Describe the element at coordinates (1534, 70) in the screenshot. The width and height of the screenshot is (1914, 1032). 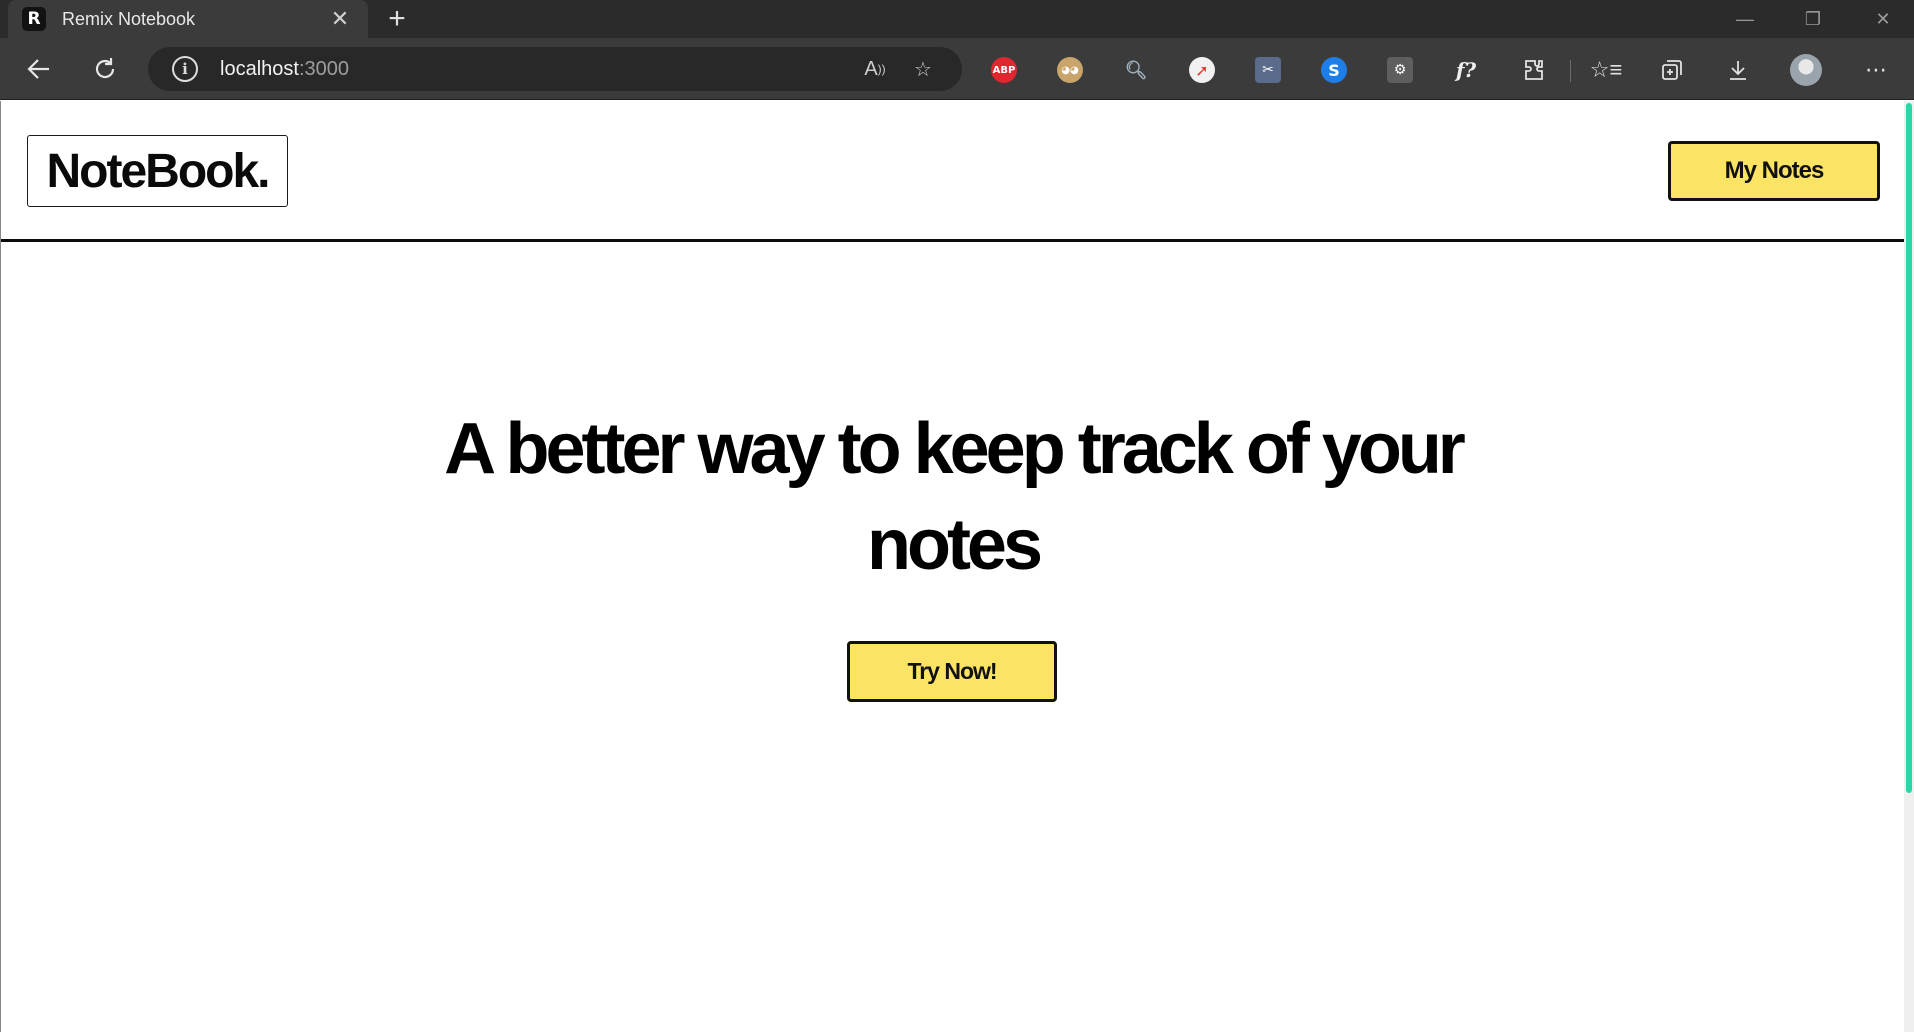
I see `extensions-icon` at that location.